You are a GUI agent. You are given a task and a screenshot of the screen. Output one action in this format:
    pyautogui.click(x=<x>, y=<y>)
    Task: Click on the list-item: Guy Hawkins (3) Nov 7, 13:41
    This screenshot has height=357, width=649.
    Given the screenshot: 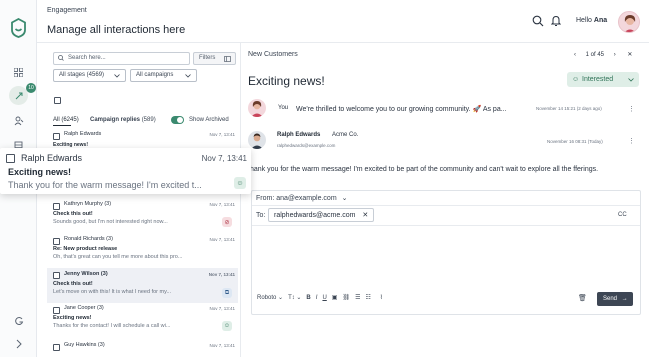 What is the action you would take?
    pyautogui.click(x=142, y=349)
    